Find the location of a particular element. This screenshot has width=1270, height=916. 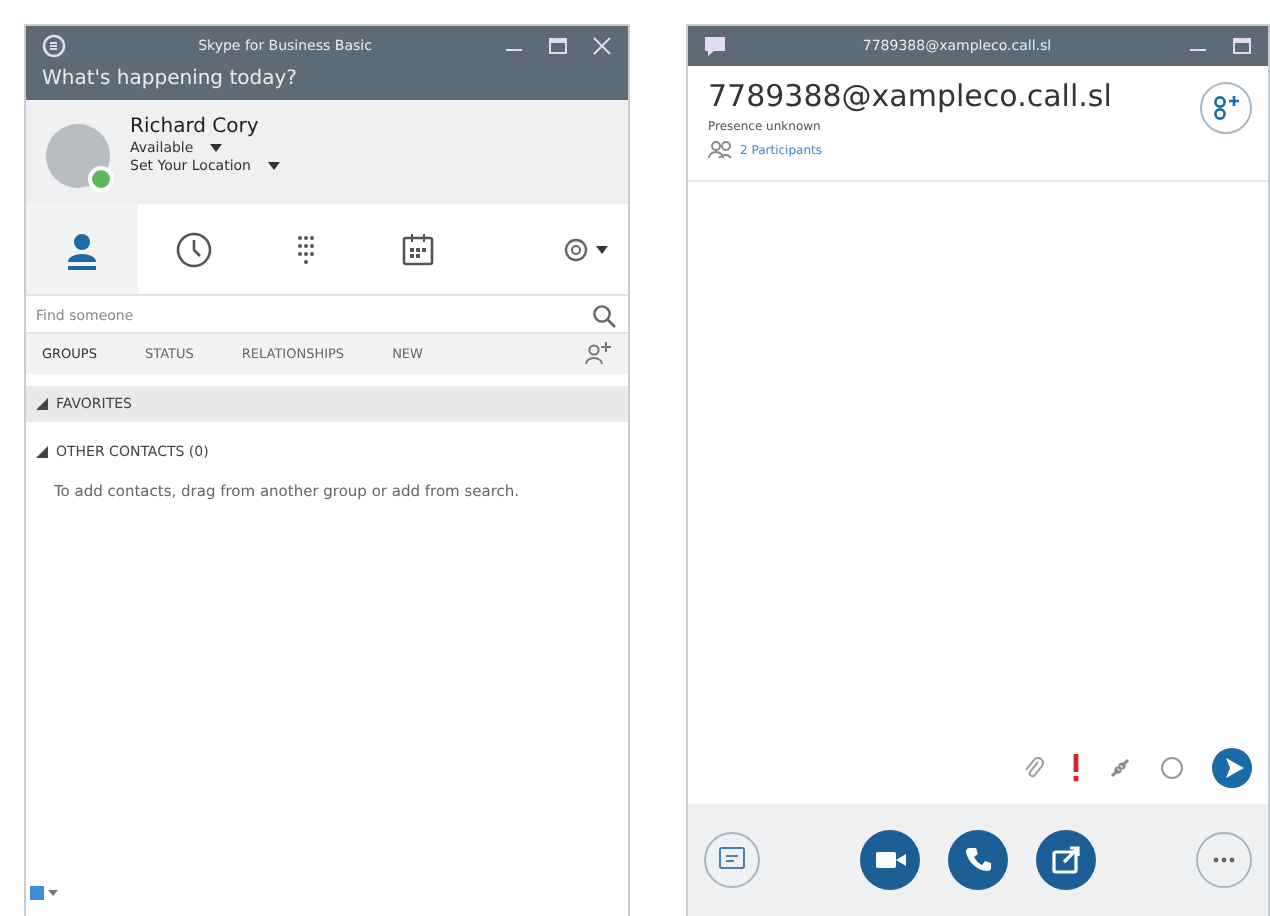

send-button is located at coordinates (1232, 768).